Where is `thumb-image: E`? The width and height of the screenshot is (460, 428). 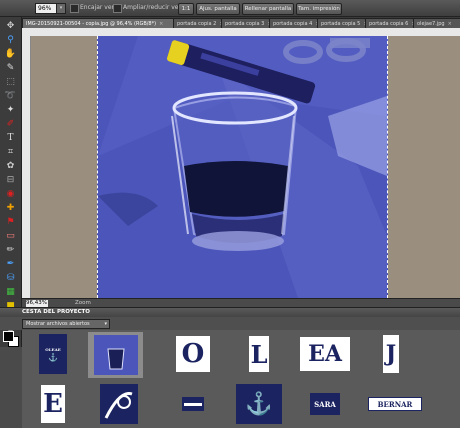 thumb-image: E is located at coordinates (53, 404).